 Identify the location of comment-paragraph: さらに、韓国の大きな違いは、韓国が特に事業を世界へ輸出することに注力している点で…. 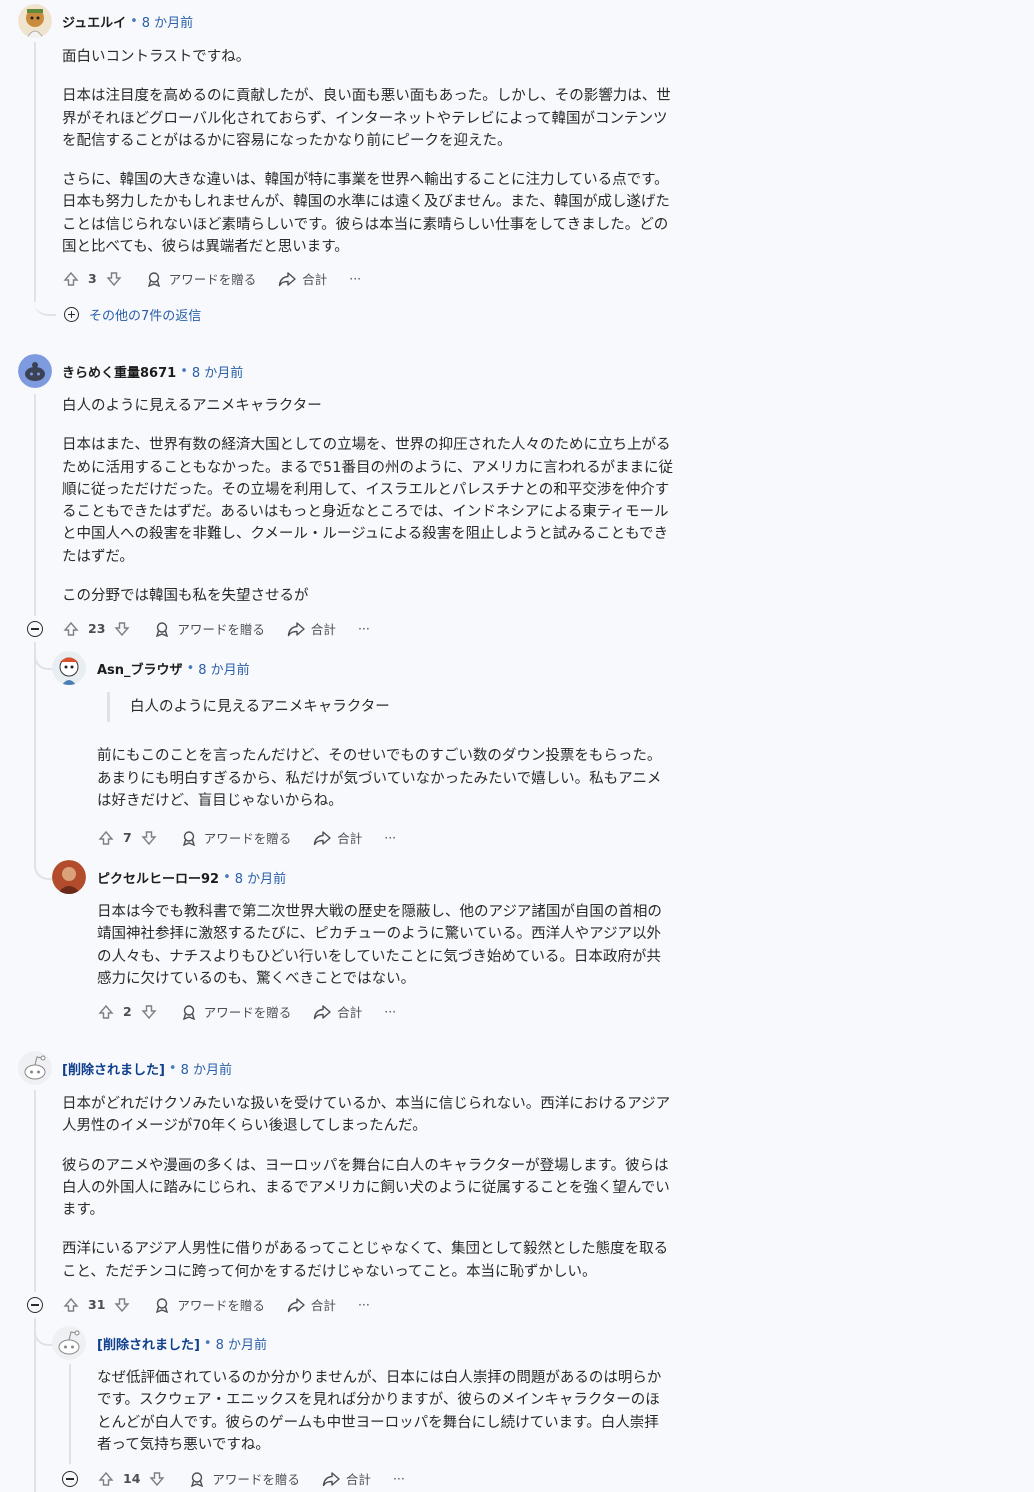
(366, 214).